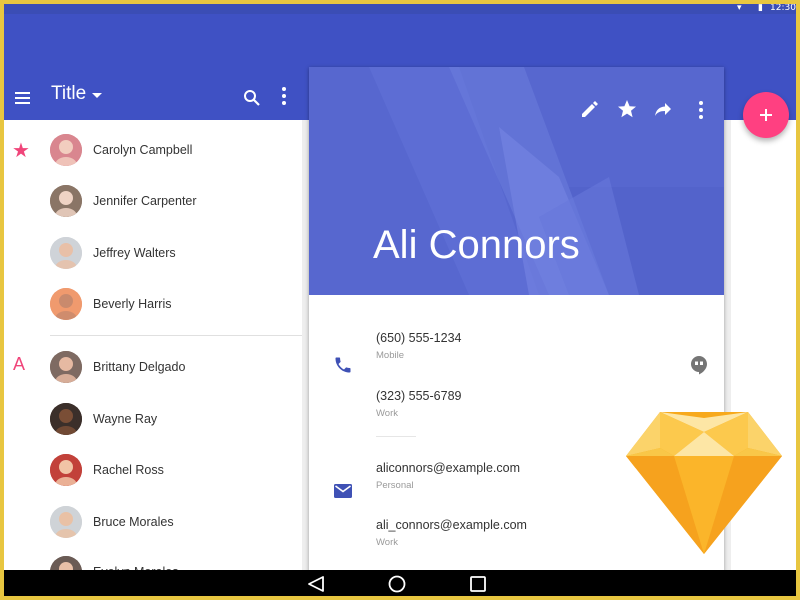 The image size is (800, 600). What do you see at coordinates (396, 436) in the screenshot?
I see `section-divider` at bounding box center [396, 436].